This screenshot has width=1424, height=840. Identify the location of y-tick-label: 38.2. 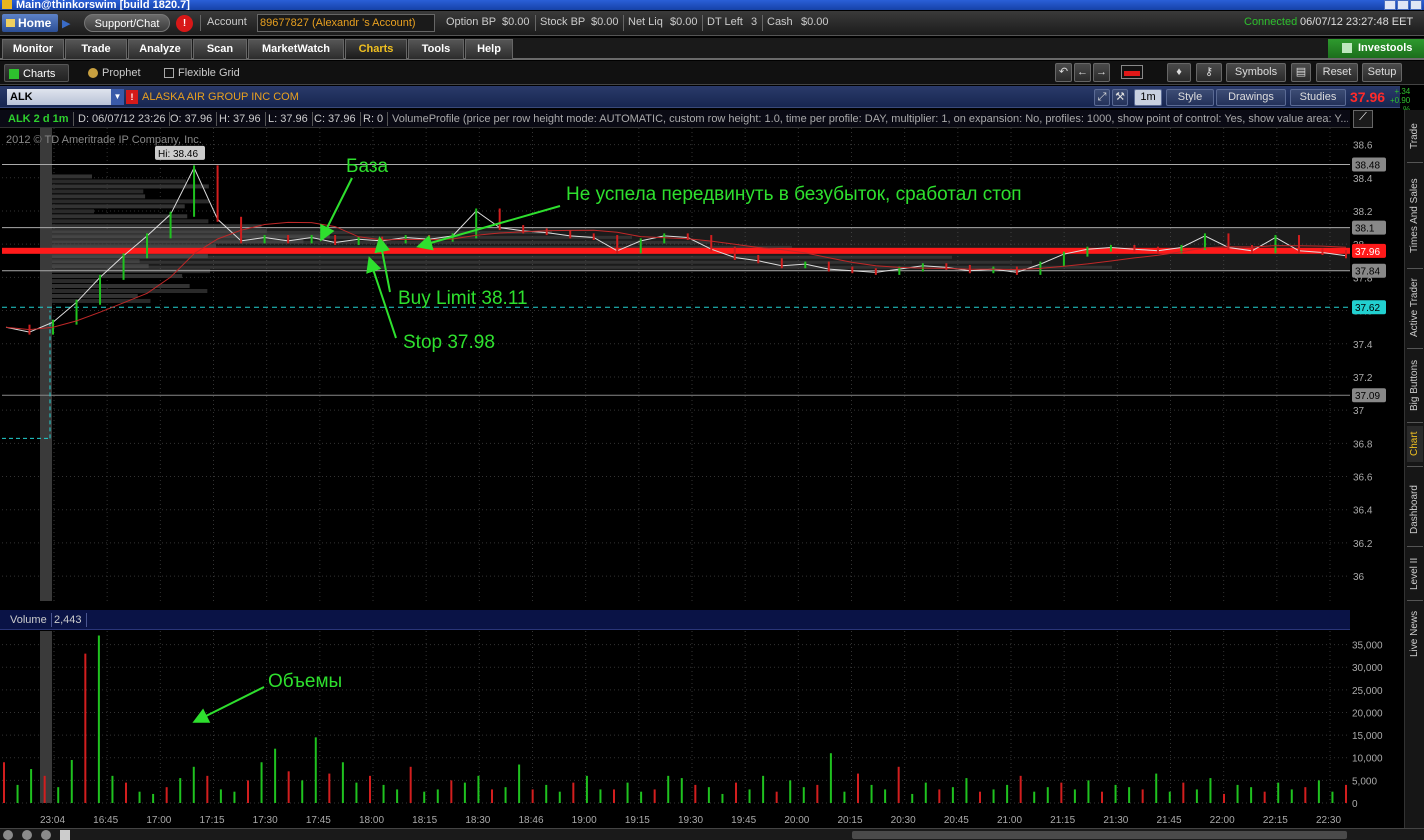
(1363, 212).